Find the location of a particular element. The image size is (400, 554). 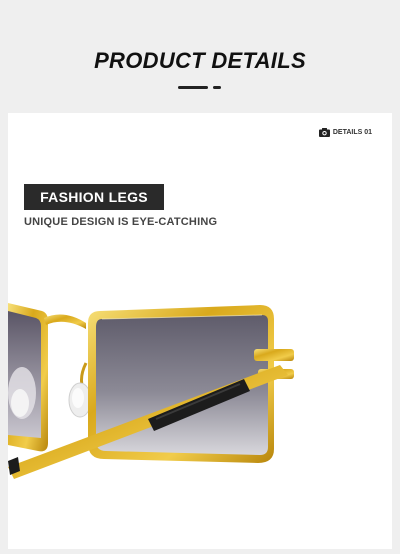

title-underline is located at coordinates (200, 88).